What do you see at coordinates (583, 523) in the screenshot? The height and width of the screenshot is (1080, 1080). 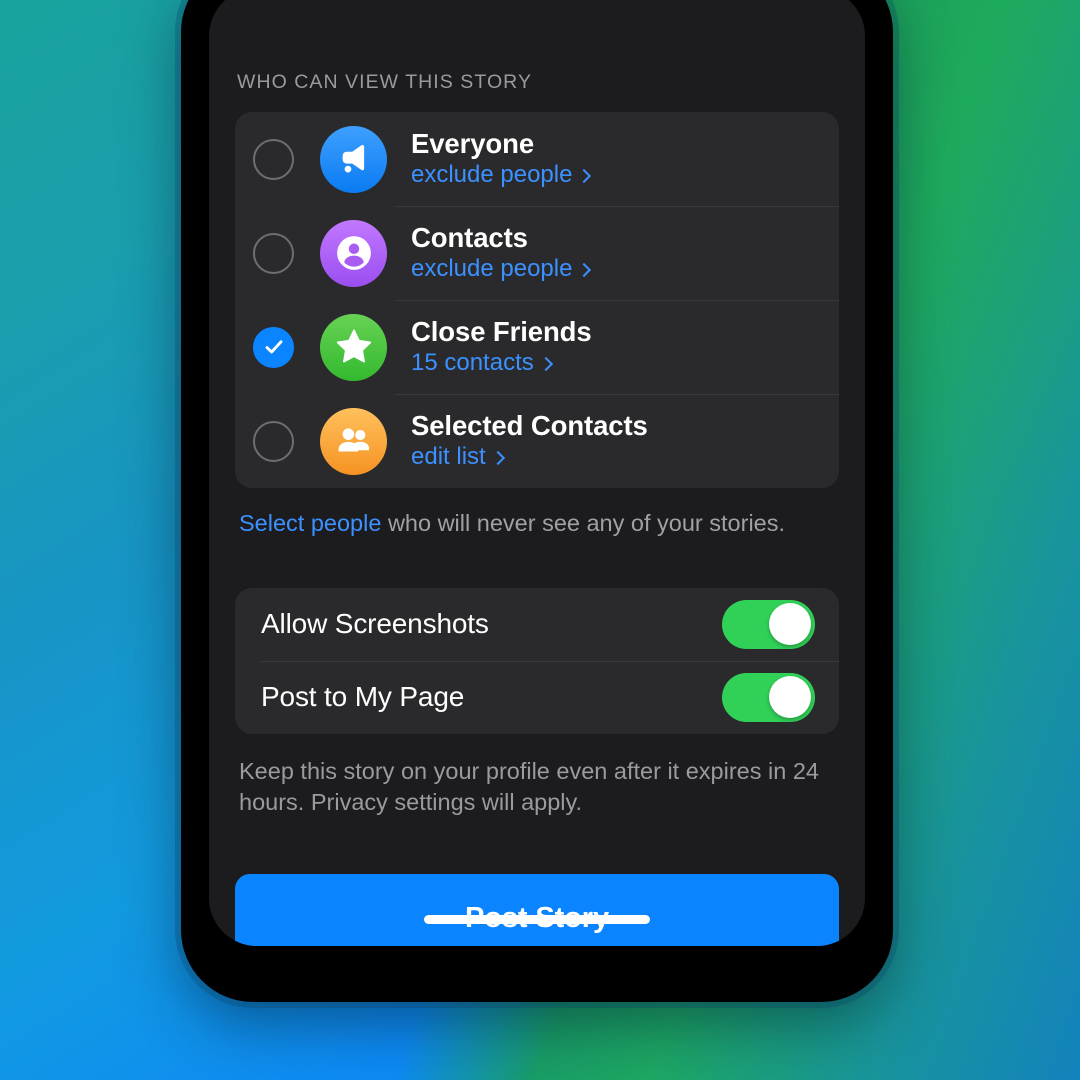 I see `never-see-footnote-rest: who will never see any of your stories.` at bounding box center [583, 523].